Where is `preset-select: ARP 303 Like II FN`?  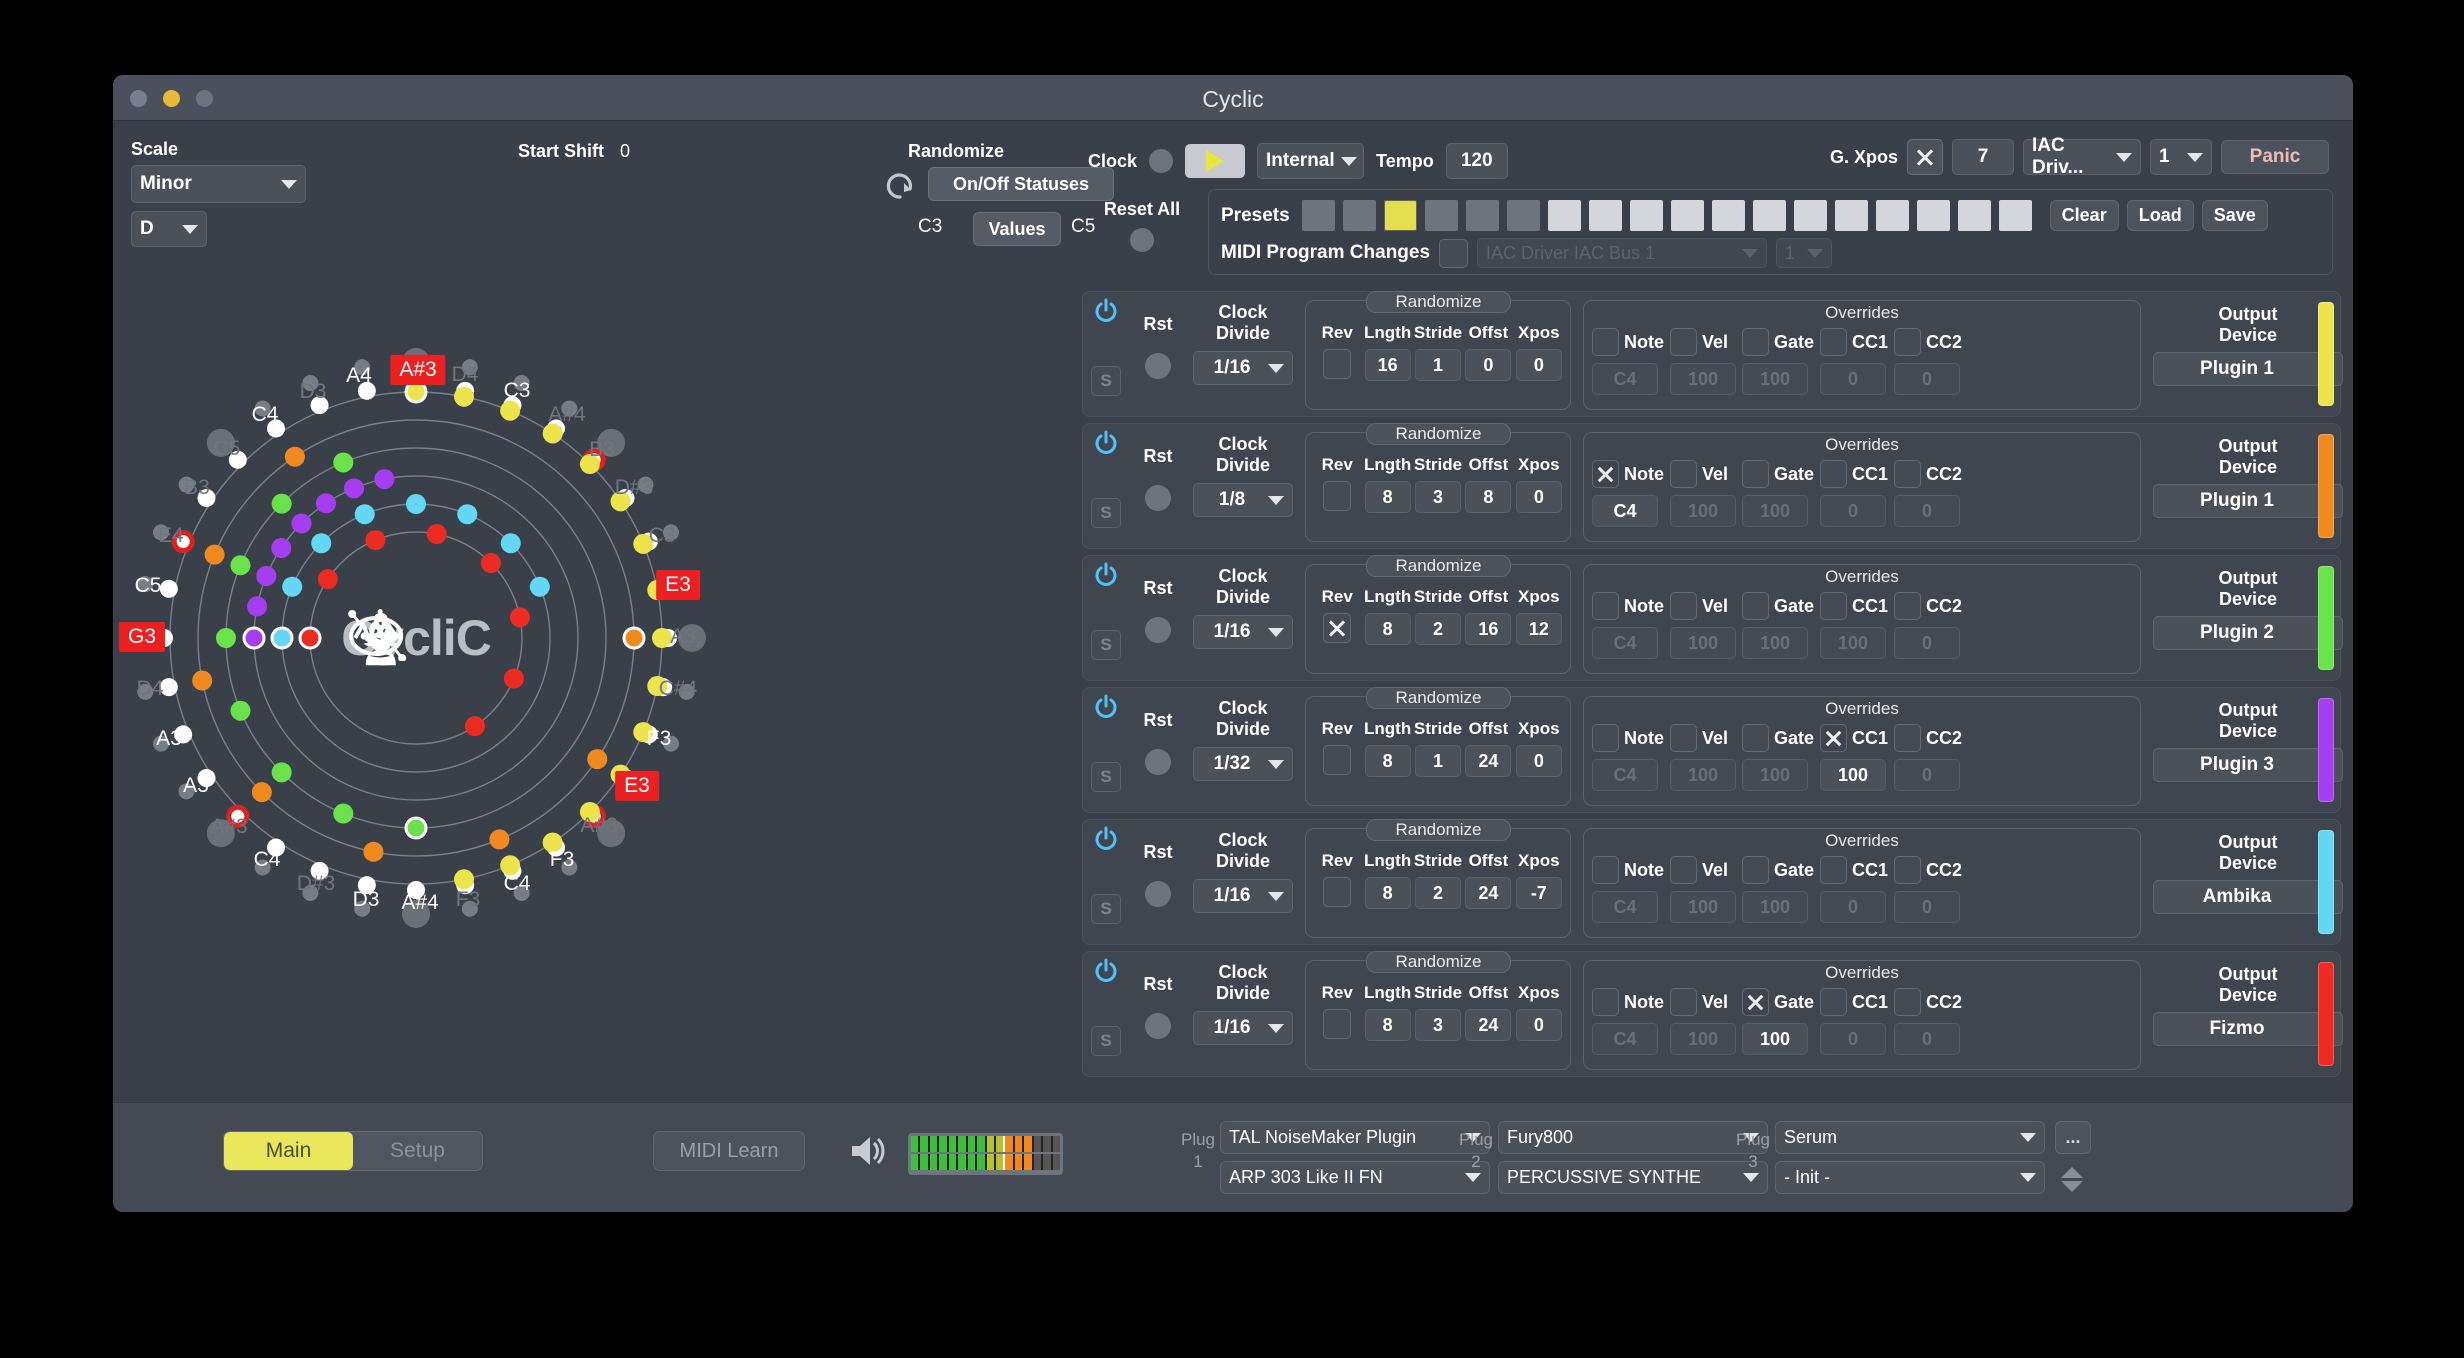
preset-select: ARP 303 Like II FN is located at coordinates (1355, 1177).